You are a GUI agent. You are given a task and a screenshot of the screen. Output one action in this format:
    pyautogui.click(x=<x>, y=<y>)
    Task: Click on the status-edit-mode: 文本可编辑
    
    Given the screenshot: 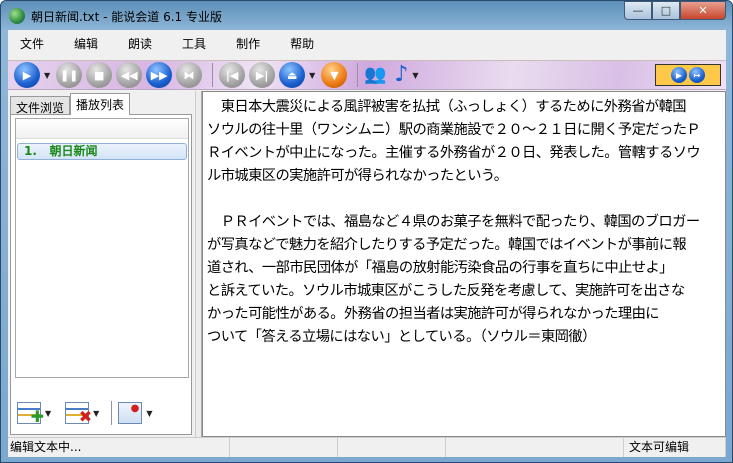 What is the action you would take?
    pyautogui.click(x=675, y=447)
    